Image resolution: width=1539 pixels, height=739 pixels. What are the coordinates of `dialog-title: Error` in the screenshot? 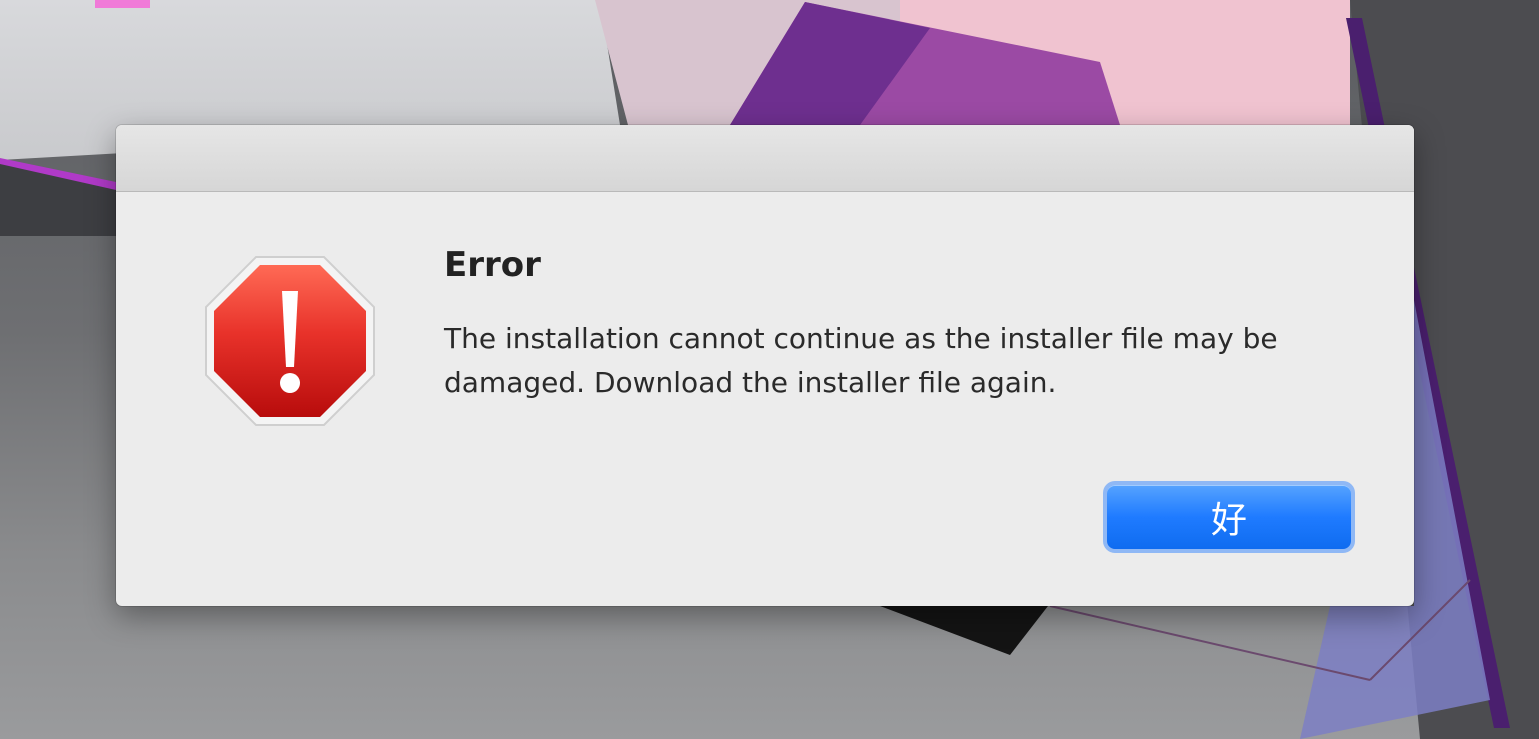 It's located at (492, 265).